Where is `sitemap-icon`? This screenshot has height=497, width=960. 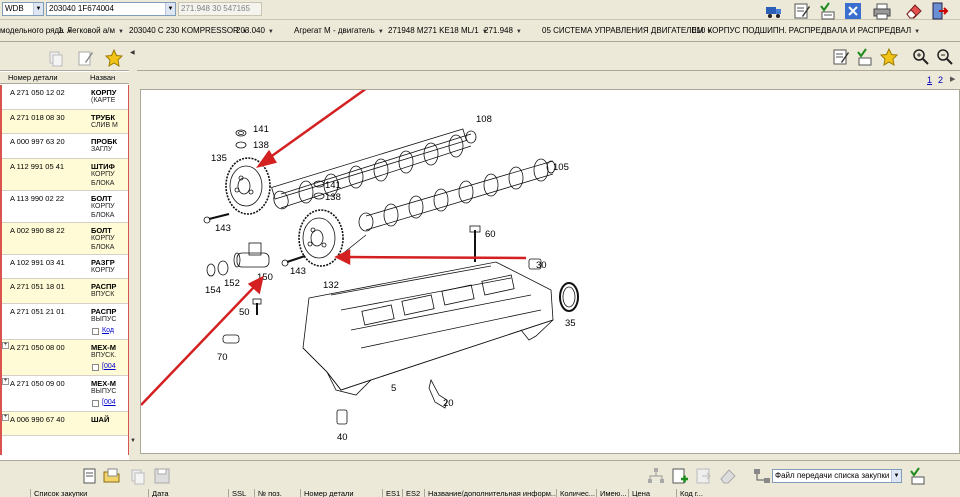 sitemap-icon is located at coordinates (655, 475).